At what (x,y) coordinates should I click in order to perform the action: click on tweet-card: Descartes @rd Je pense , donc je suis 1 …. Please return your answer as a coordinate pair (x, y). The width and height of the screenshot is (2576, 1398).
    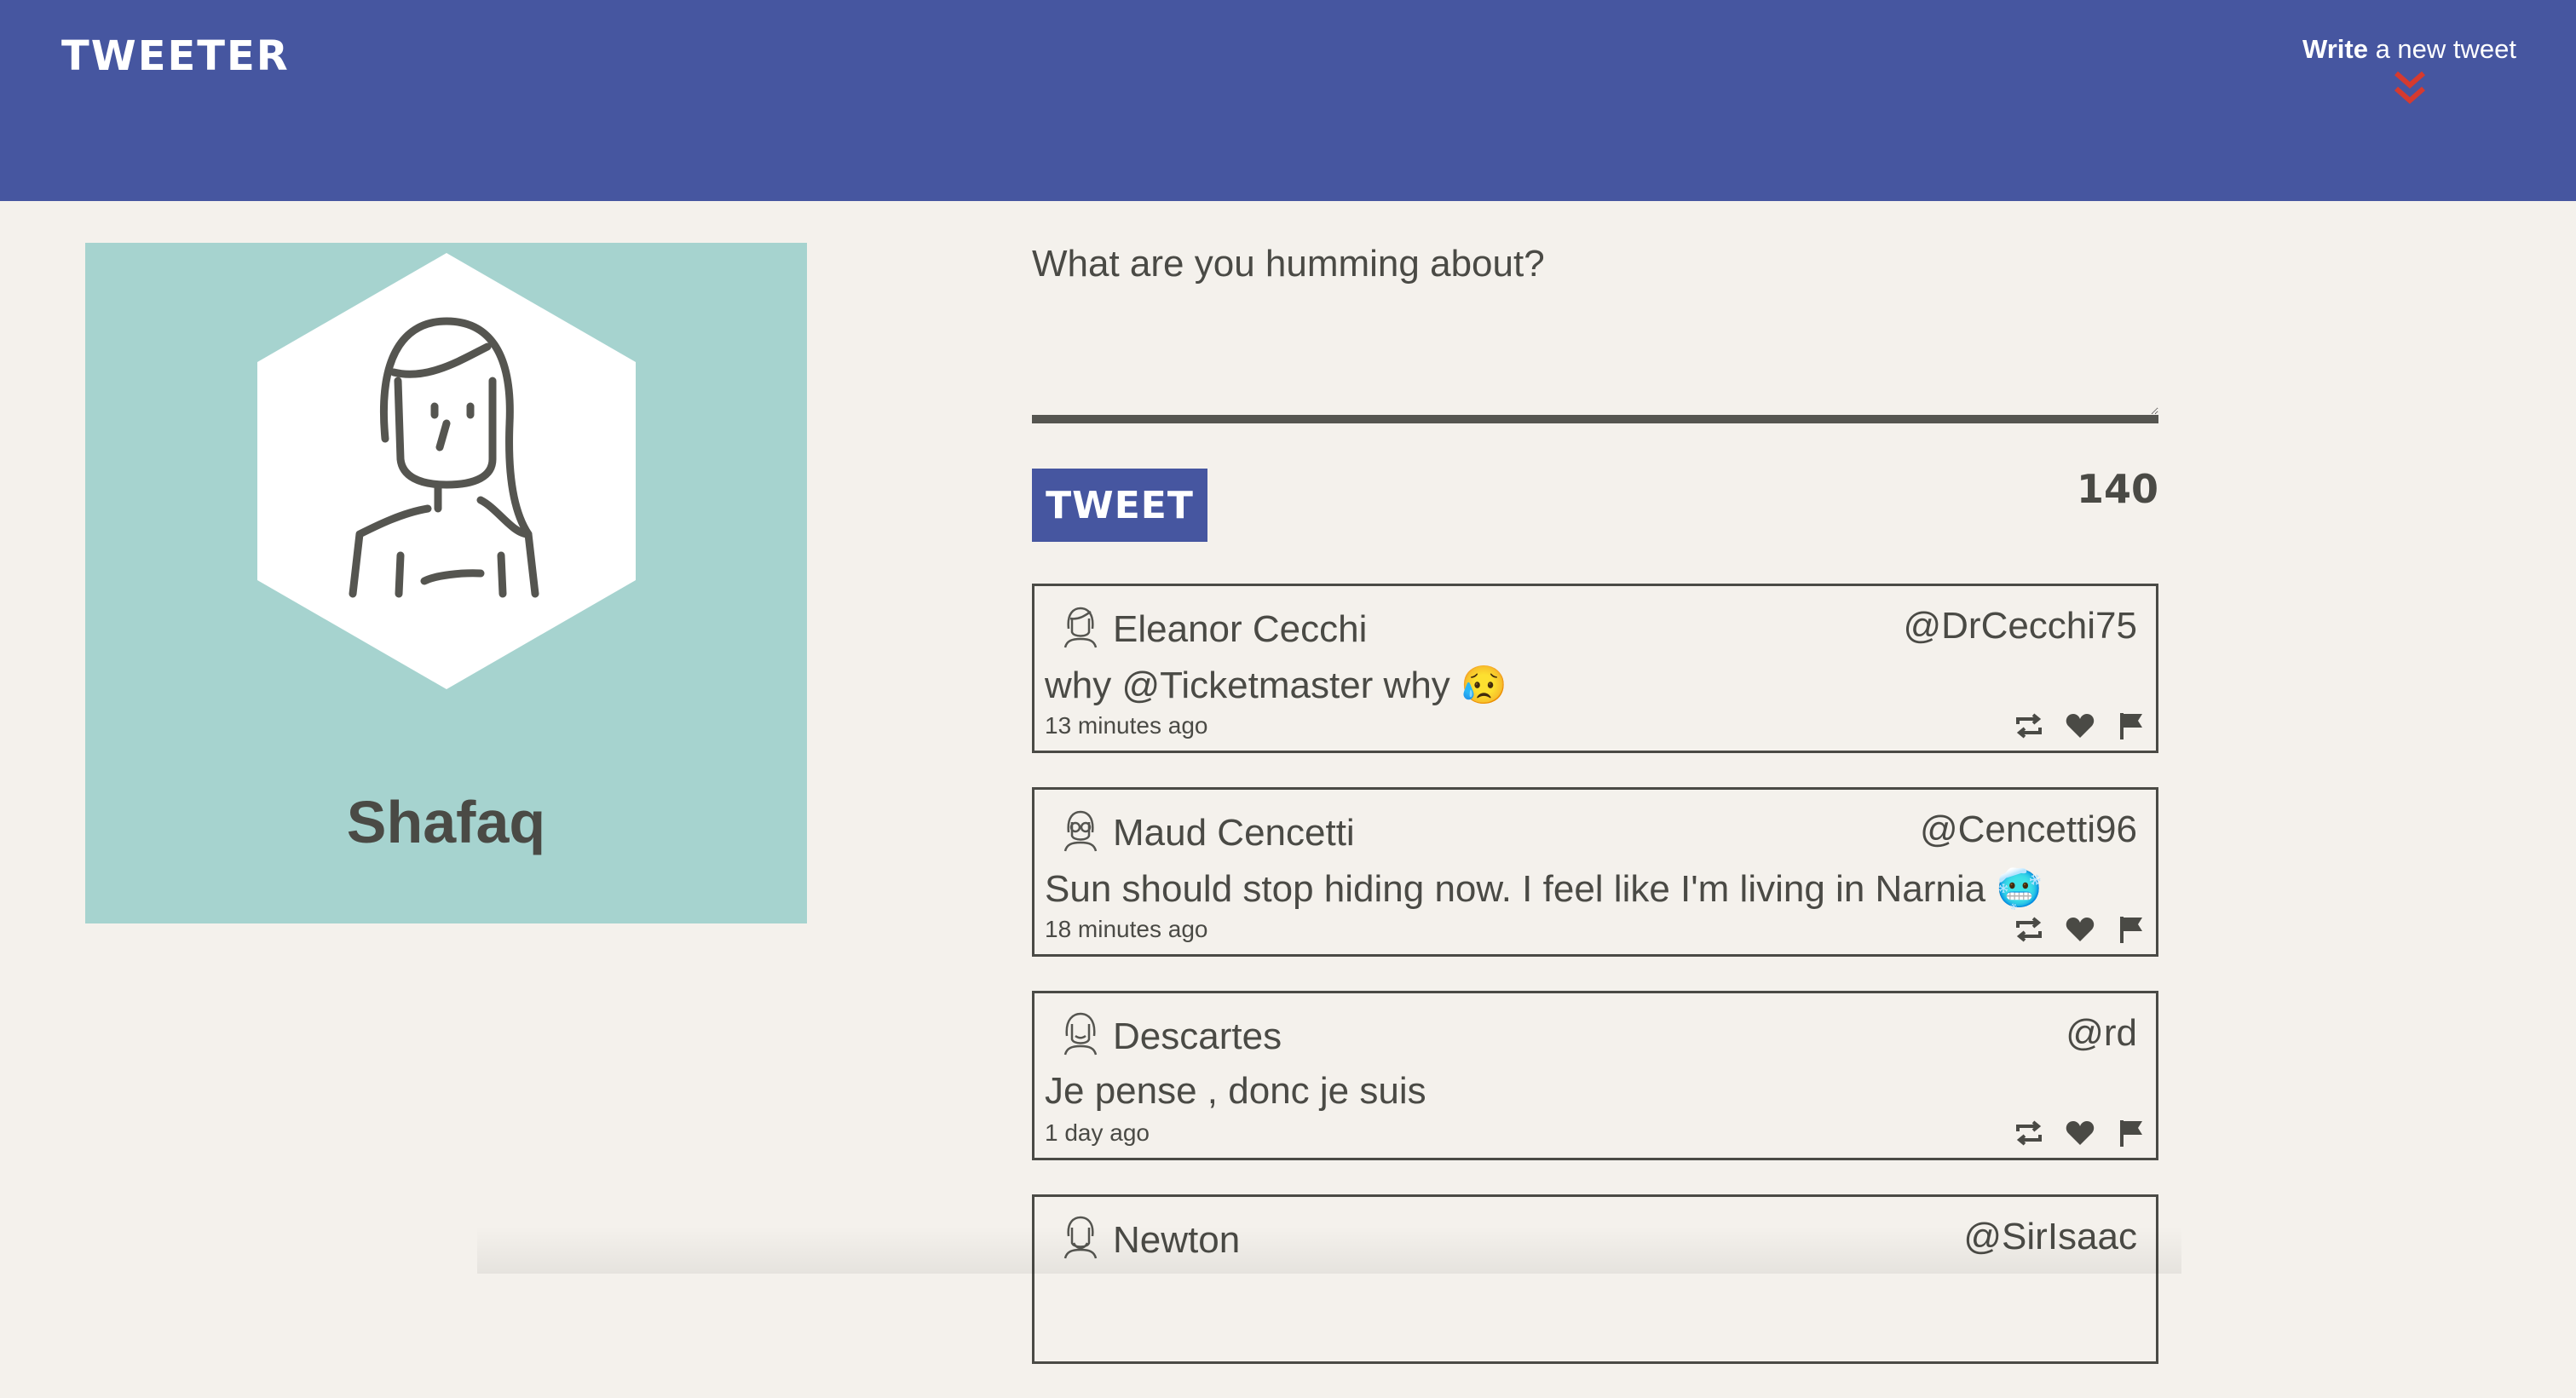
    Looking at the image, I should click on (1595, 1075).